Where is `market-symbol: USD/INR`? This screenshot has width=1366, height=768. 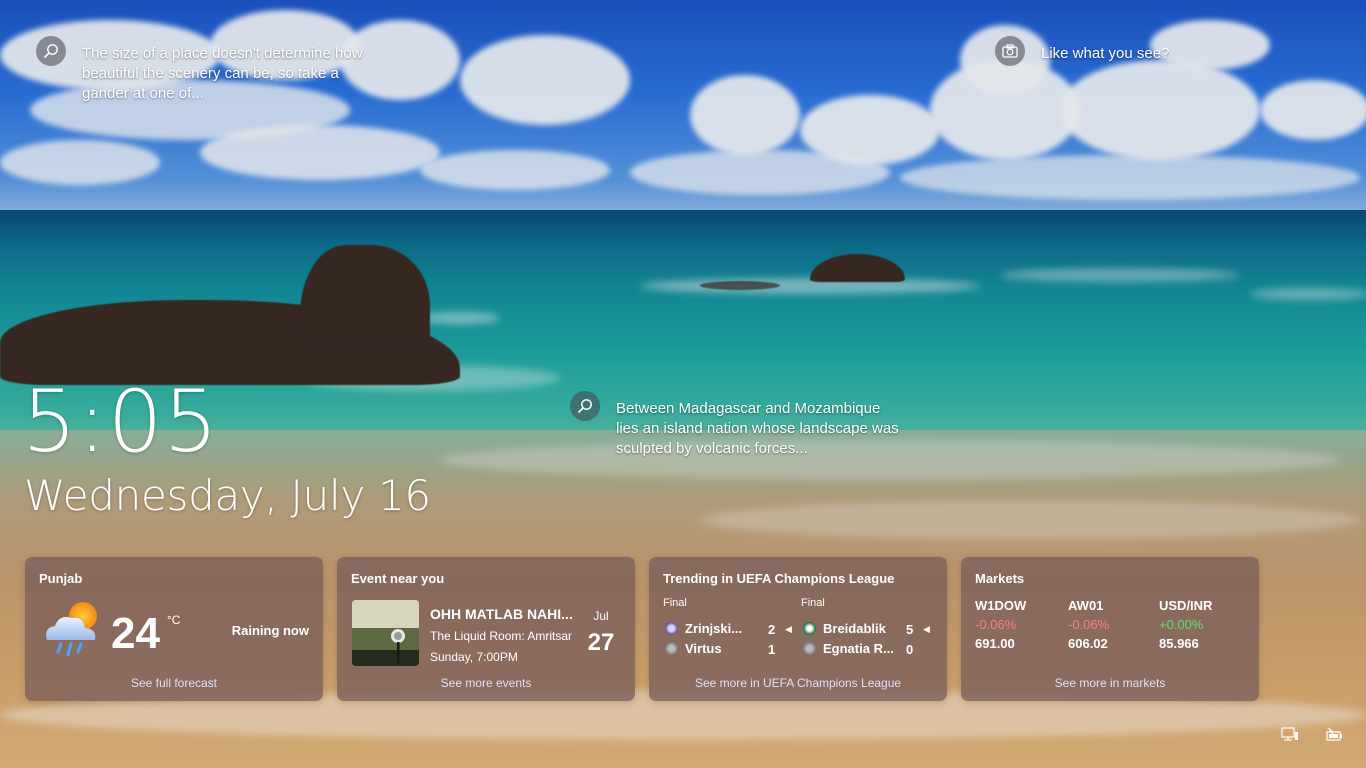 market-symbol: USD/INR is located at coordinates (1186, 605).